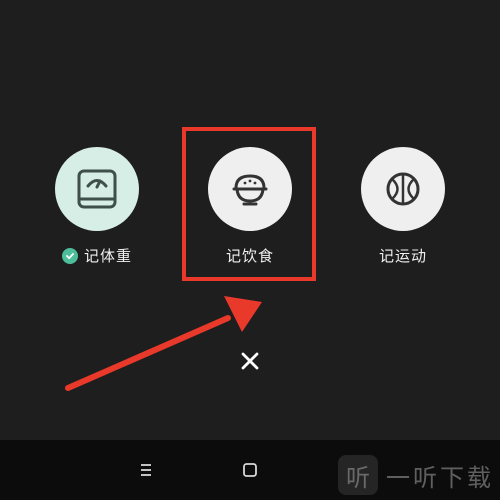 This screenshot has height=500, width=500. I want to click on record-exercise-action: 记运动, so click(403, 206).